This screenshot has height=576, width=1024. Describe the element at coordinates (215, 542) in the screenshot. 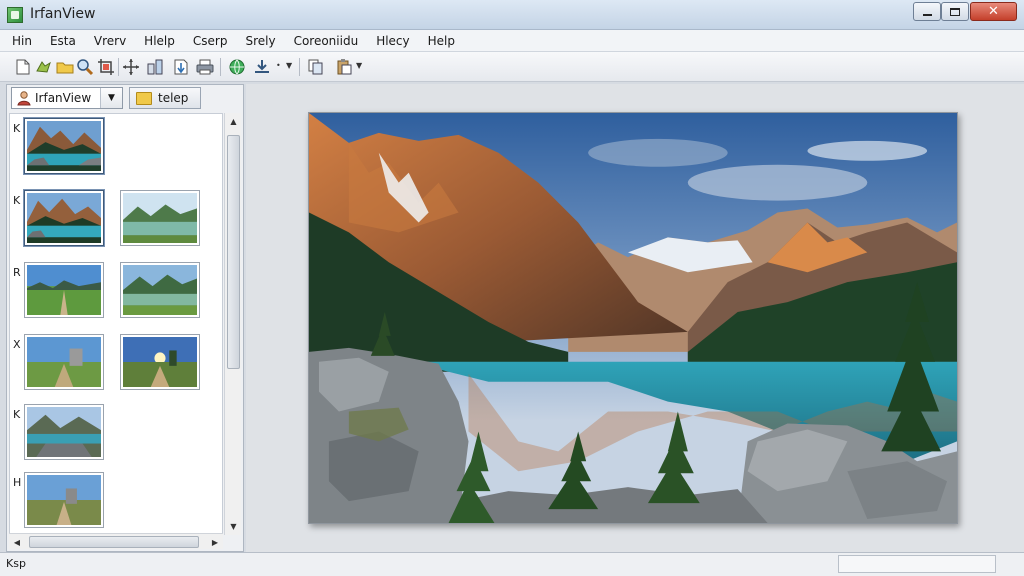

I see `scroll-right-icon: ▶` at that location.